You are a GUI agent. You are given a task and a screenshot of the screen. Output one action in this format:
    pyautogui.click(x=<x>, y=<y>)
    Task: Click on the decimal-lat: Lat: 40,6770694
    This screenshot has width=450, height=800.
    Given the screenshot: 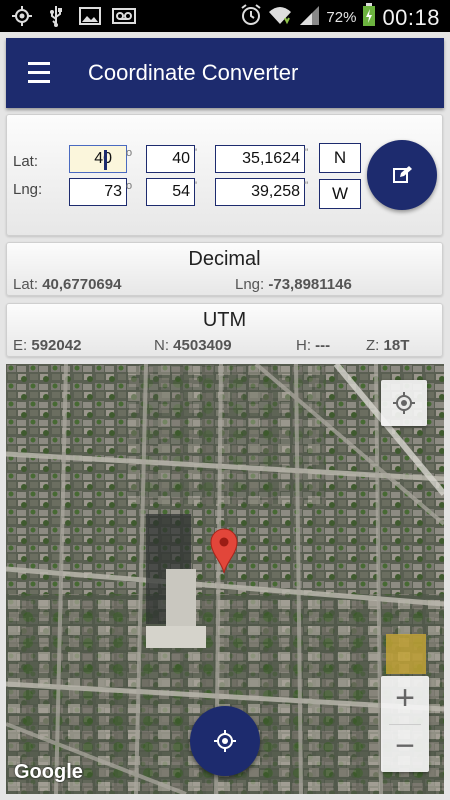 What is the action you would take?
    pyautogui.click(x=67, y=284)
    